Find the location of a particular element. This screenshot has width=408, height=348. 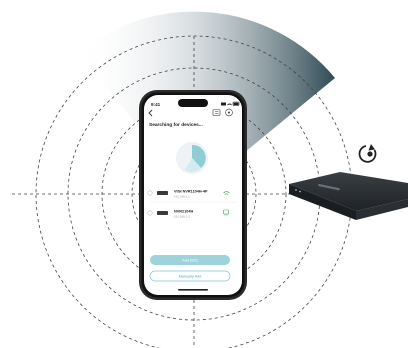

nvr-device is located at coordinates (348, 196).